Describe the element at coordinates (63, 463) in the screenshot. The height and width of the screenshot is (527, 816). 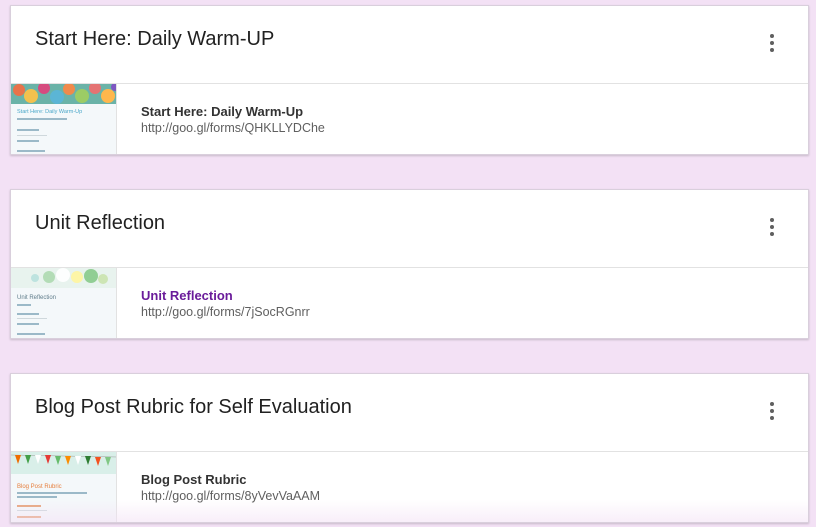
I see `bunting-banner-image` at that location.